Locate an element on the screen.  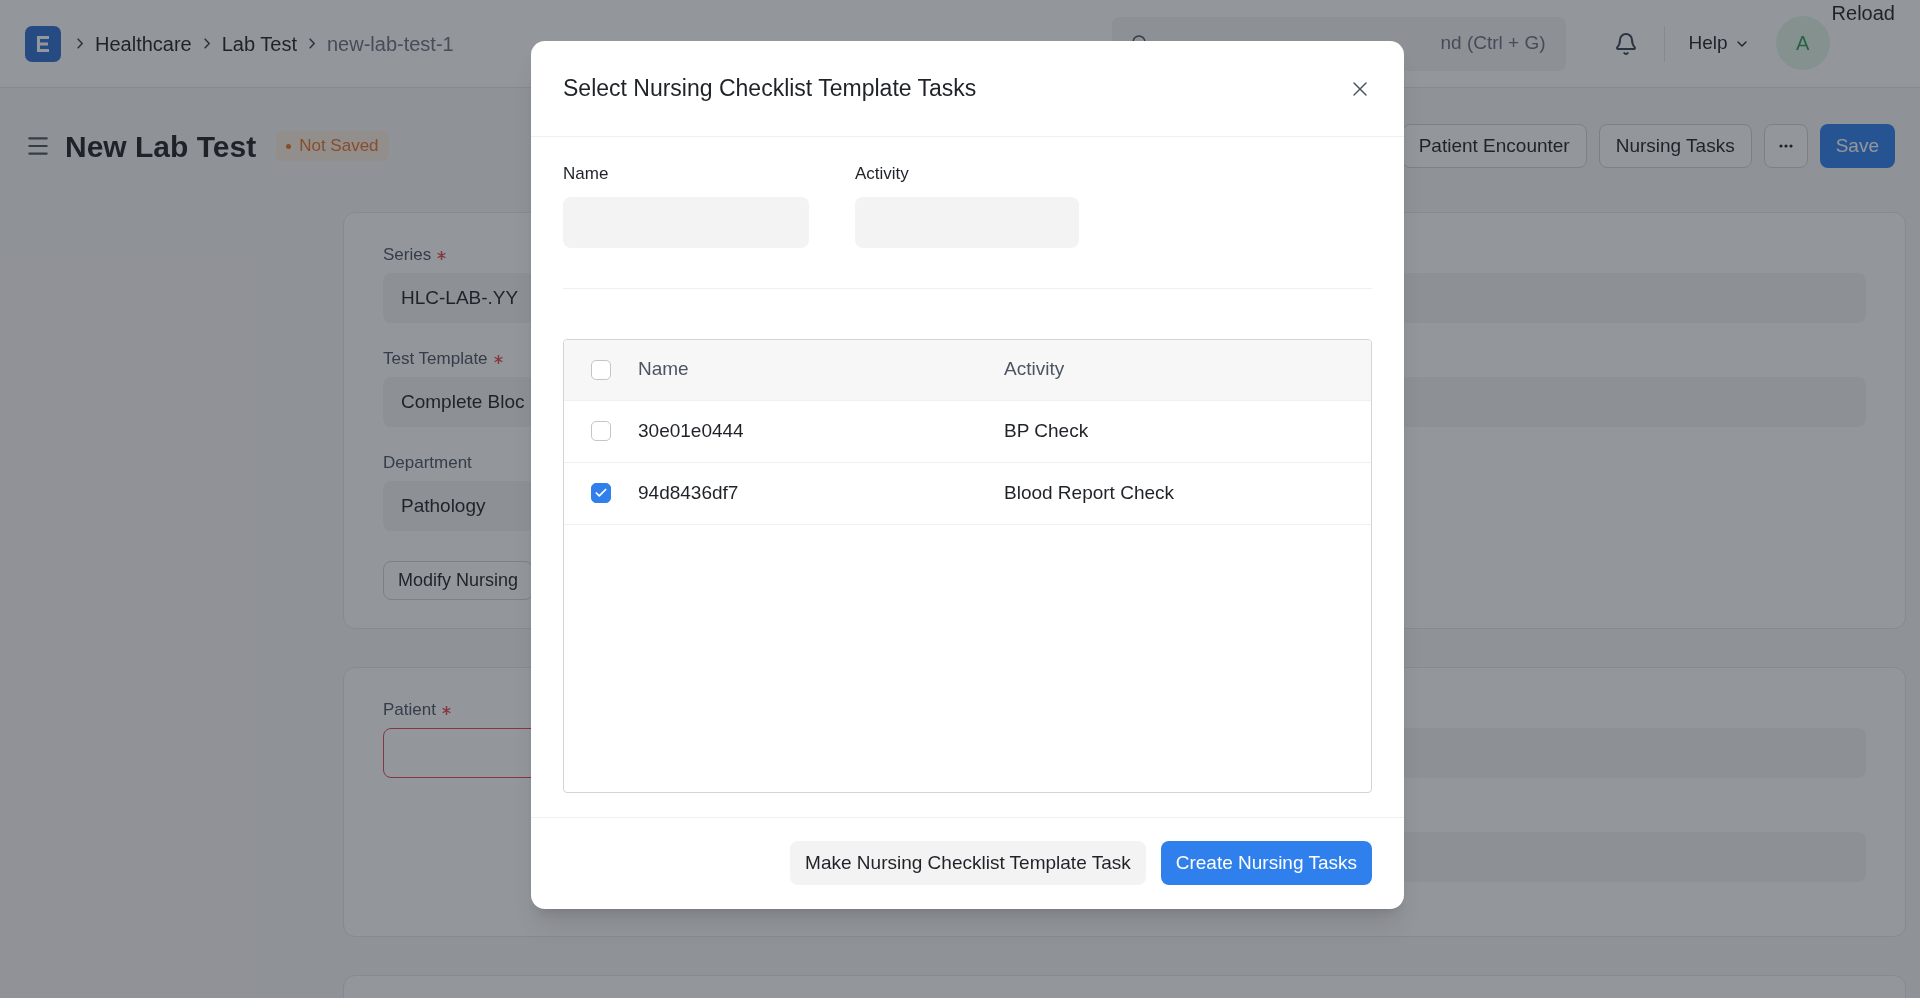
create-button: Create Nursing Tasks is located at coordinates (1266, 863).